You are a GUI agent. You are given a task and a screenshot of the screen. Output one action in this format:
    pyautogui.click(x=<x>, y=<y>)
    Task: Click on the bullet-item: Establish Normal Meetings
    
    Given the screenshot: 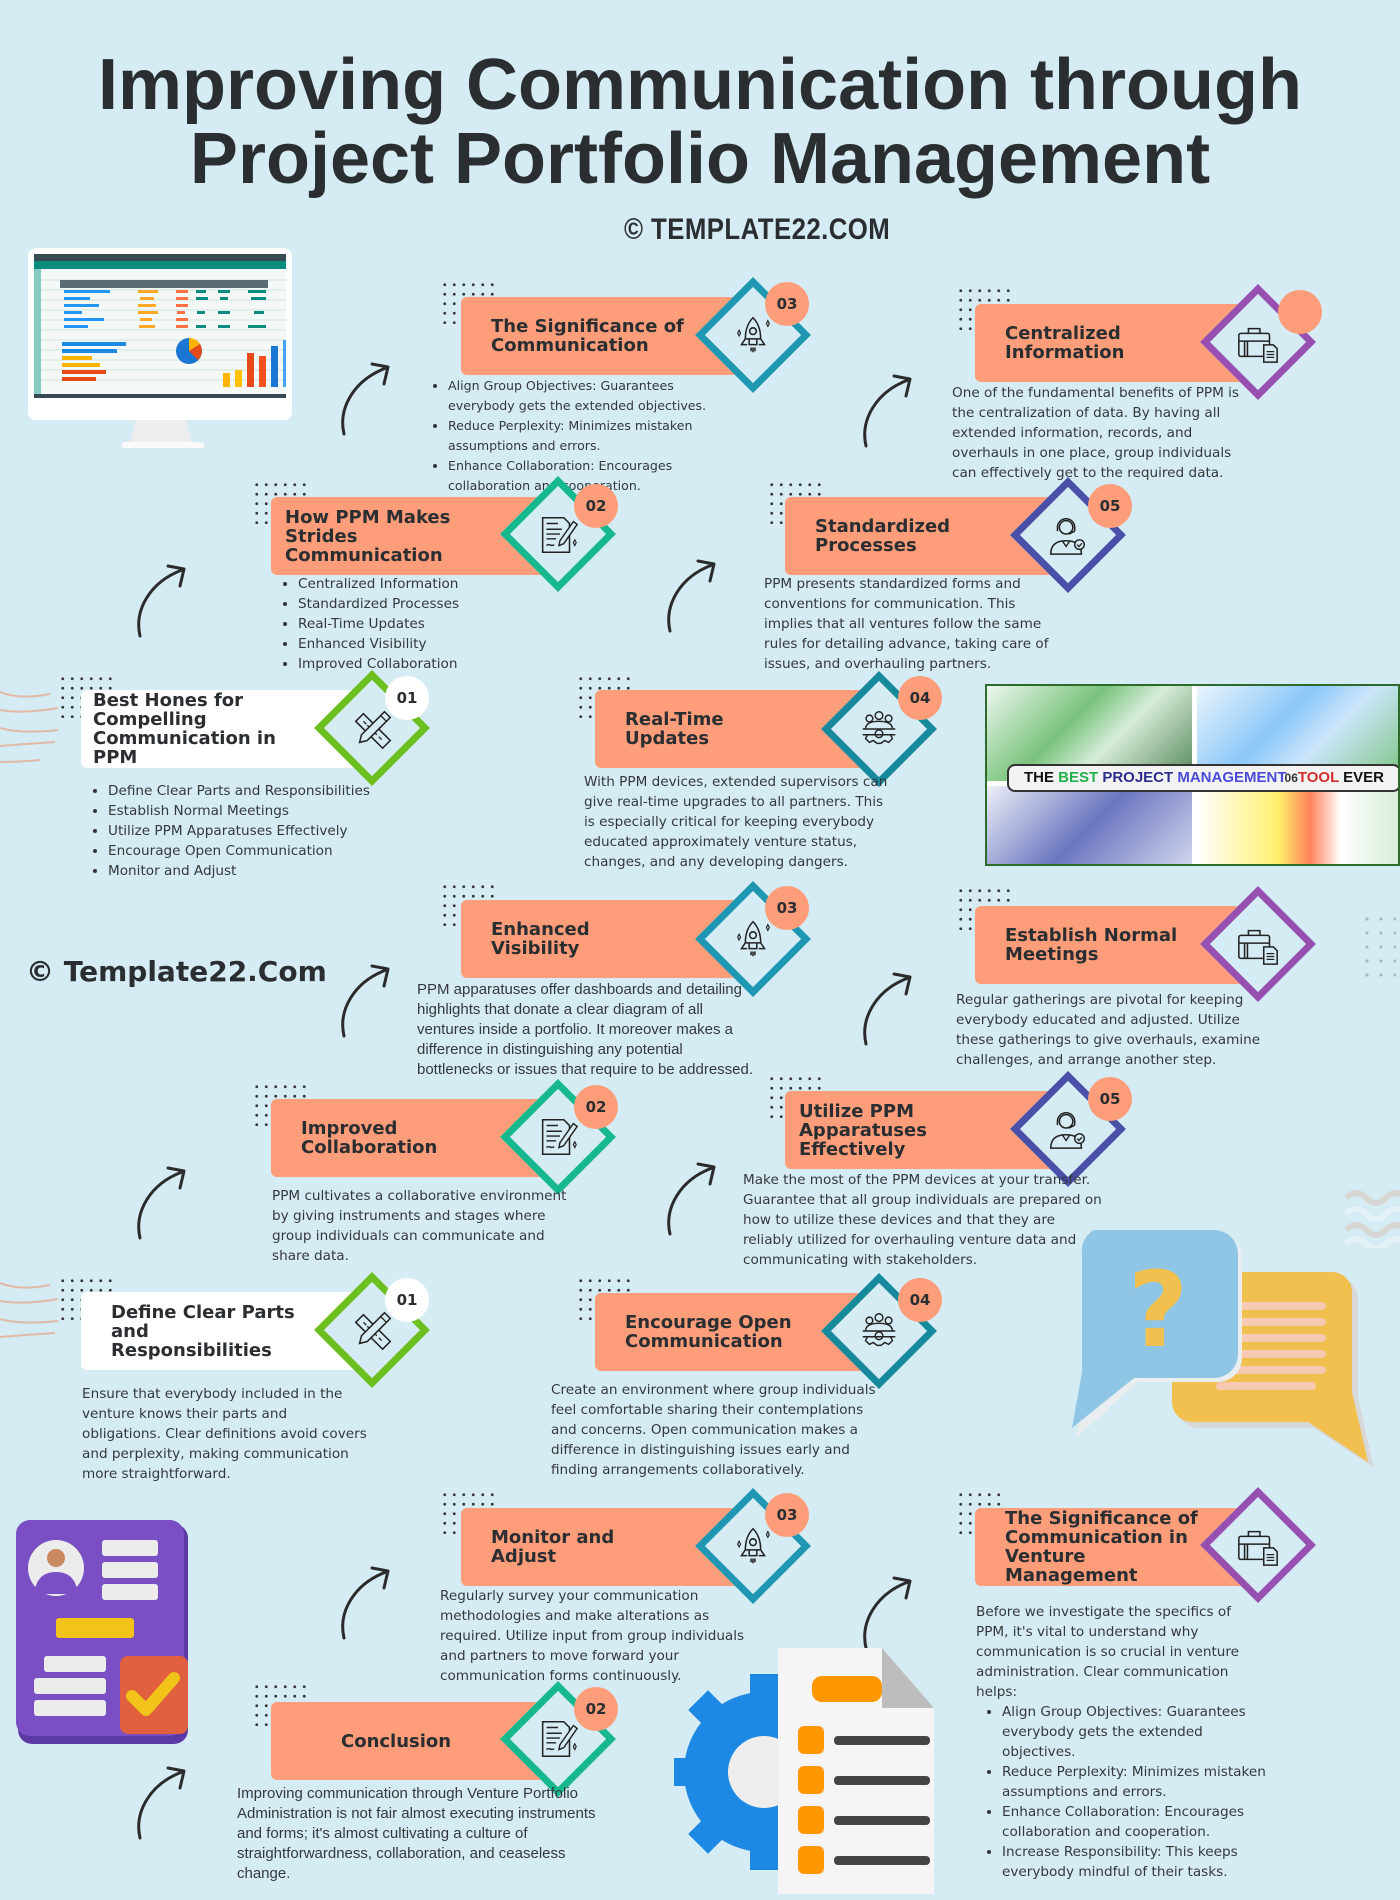 What is the action you would take?
    pyautogui.click(x=245, y=811)
    